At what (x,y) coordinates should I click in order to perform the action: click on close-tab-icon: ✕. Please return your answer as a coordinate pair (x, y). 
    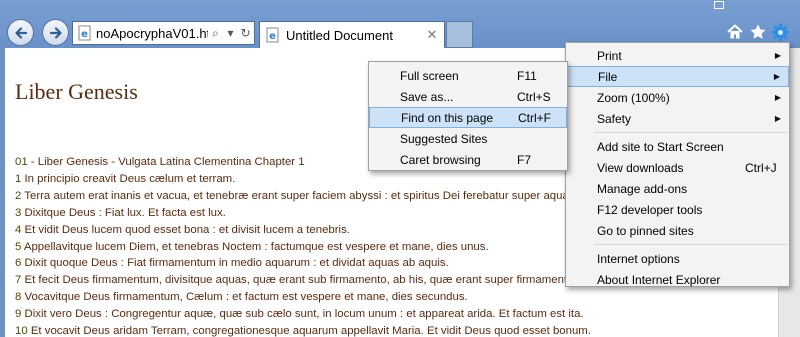
    Looking at the image, I should click on (432, 35).